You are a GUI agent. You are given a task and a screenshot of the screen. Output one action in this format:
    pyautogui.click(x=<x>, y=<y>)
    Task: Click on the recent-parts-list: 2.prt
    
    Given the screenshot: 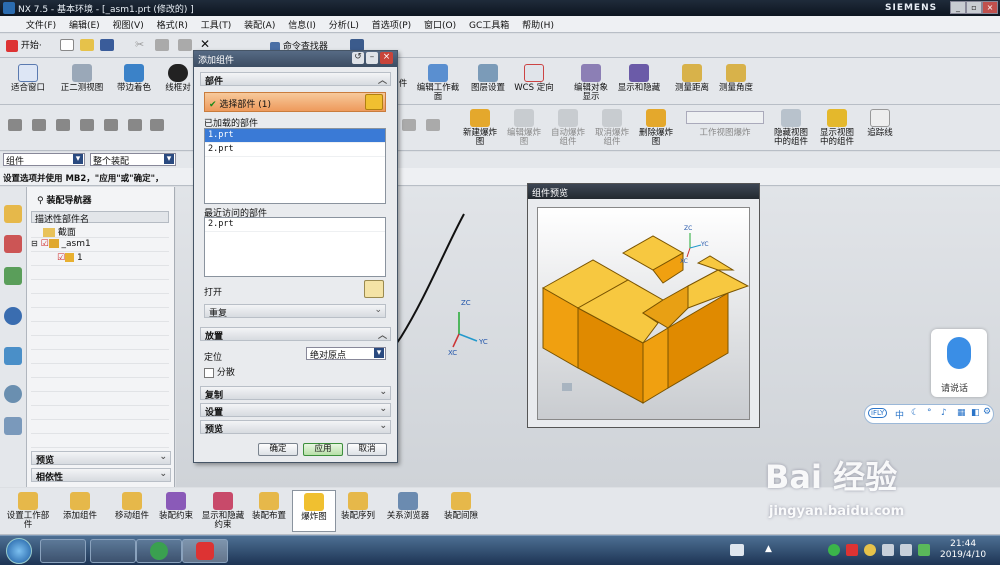 What is the action you would take?
    pyautogui.click(x=295, y=247)
    